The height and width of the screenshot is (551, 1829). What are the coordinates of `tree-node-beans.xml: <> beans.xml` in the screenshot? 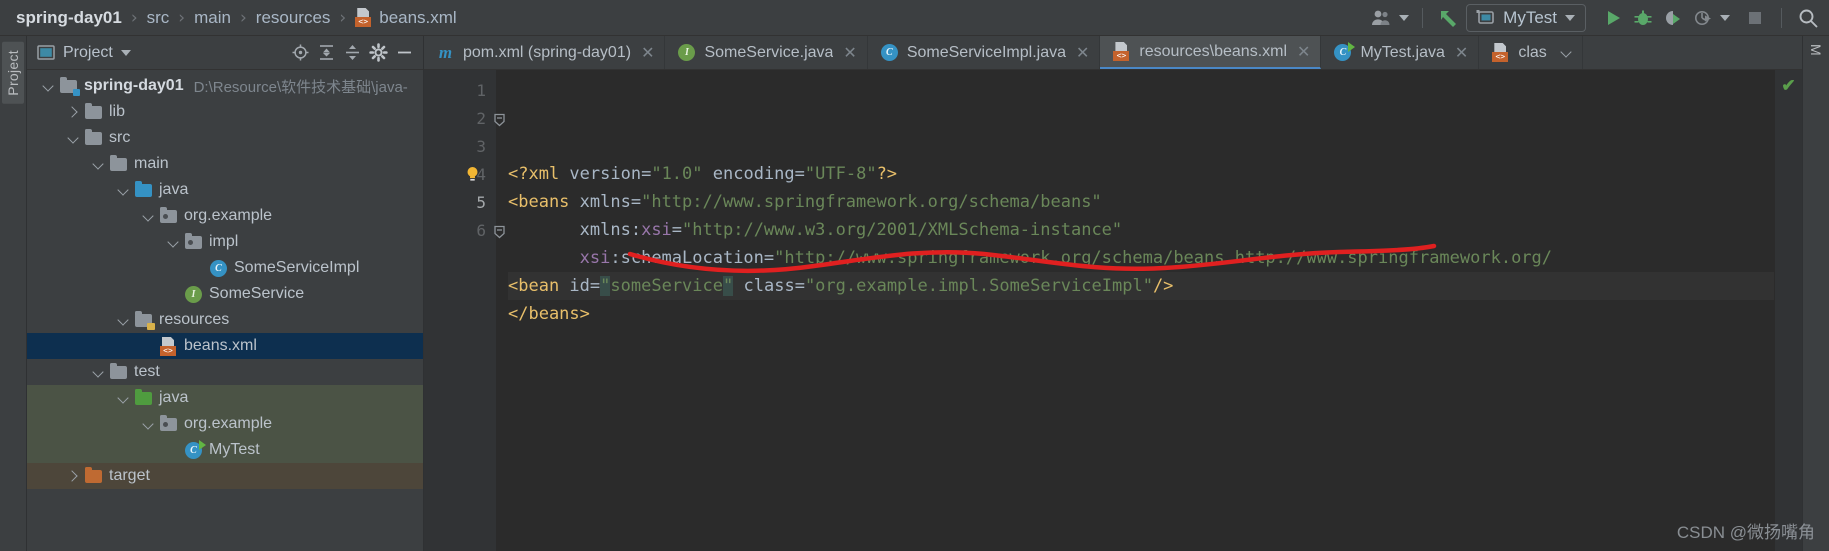 It's located at (225, 346).